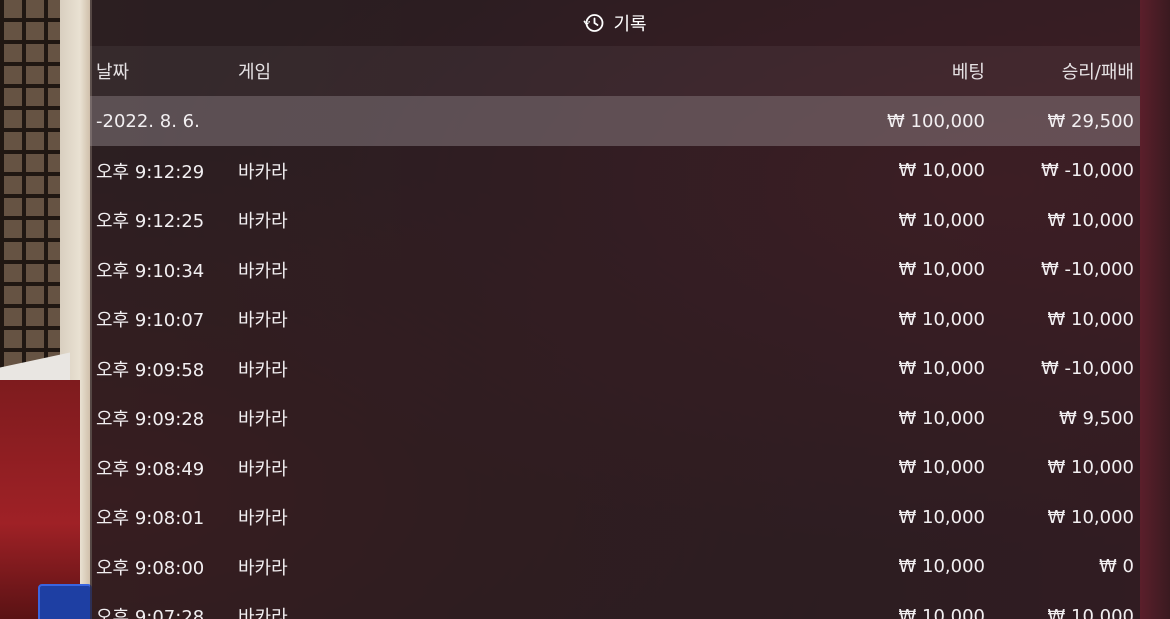 The height and width of the screenshot is (619, 1170). What do you see at coordinates (150, 222) in the screenshot?
I see `row-time: 오후 9:12:25` at bounding box center [150, 222].